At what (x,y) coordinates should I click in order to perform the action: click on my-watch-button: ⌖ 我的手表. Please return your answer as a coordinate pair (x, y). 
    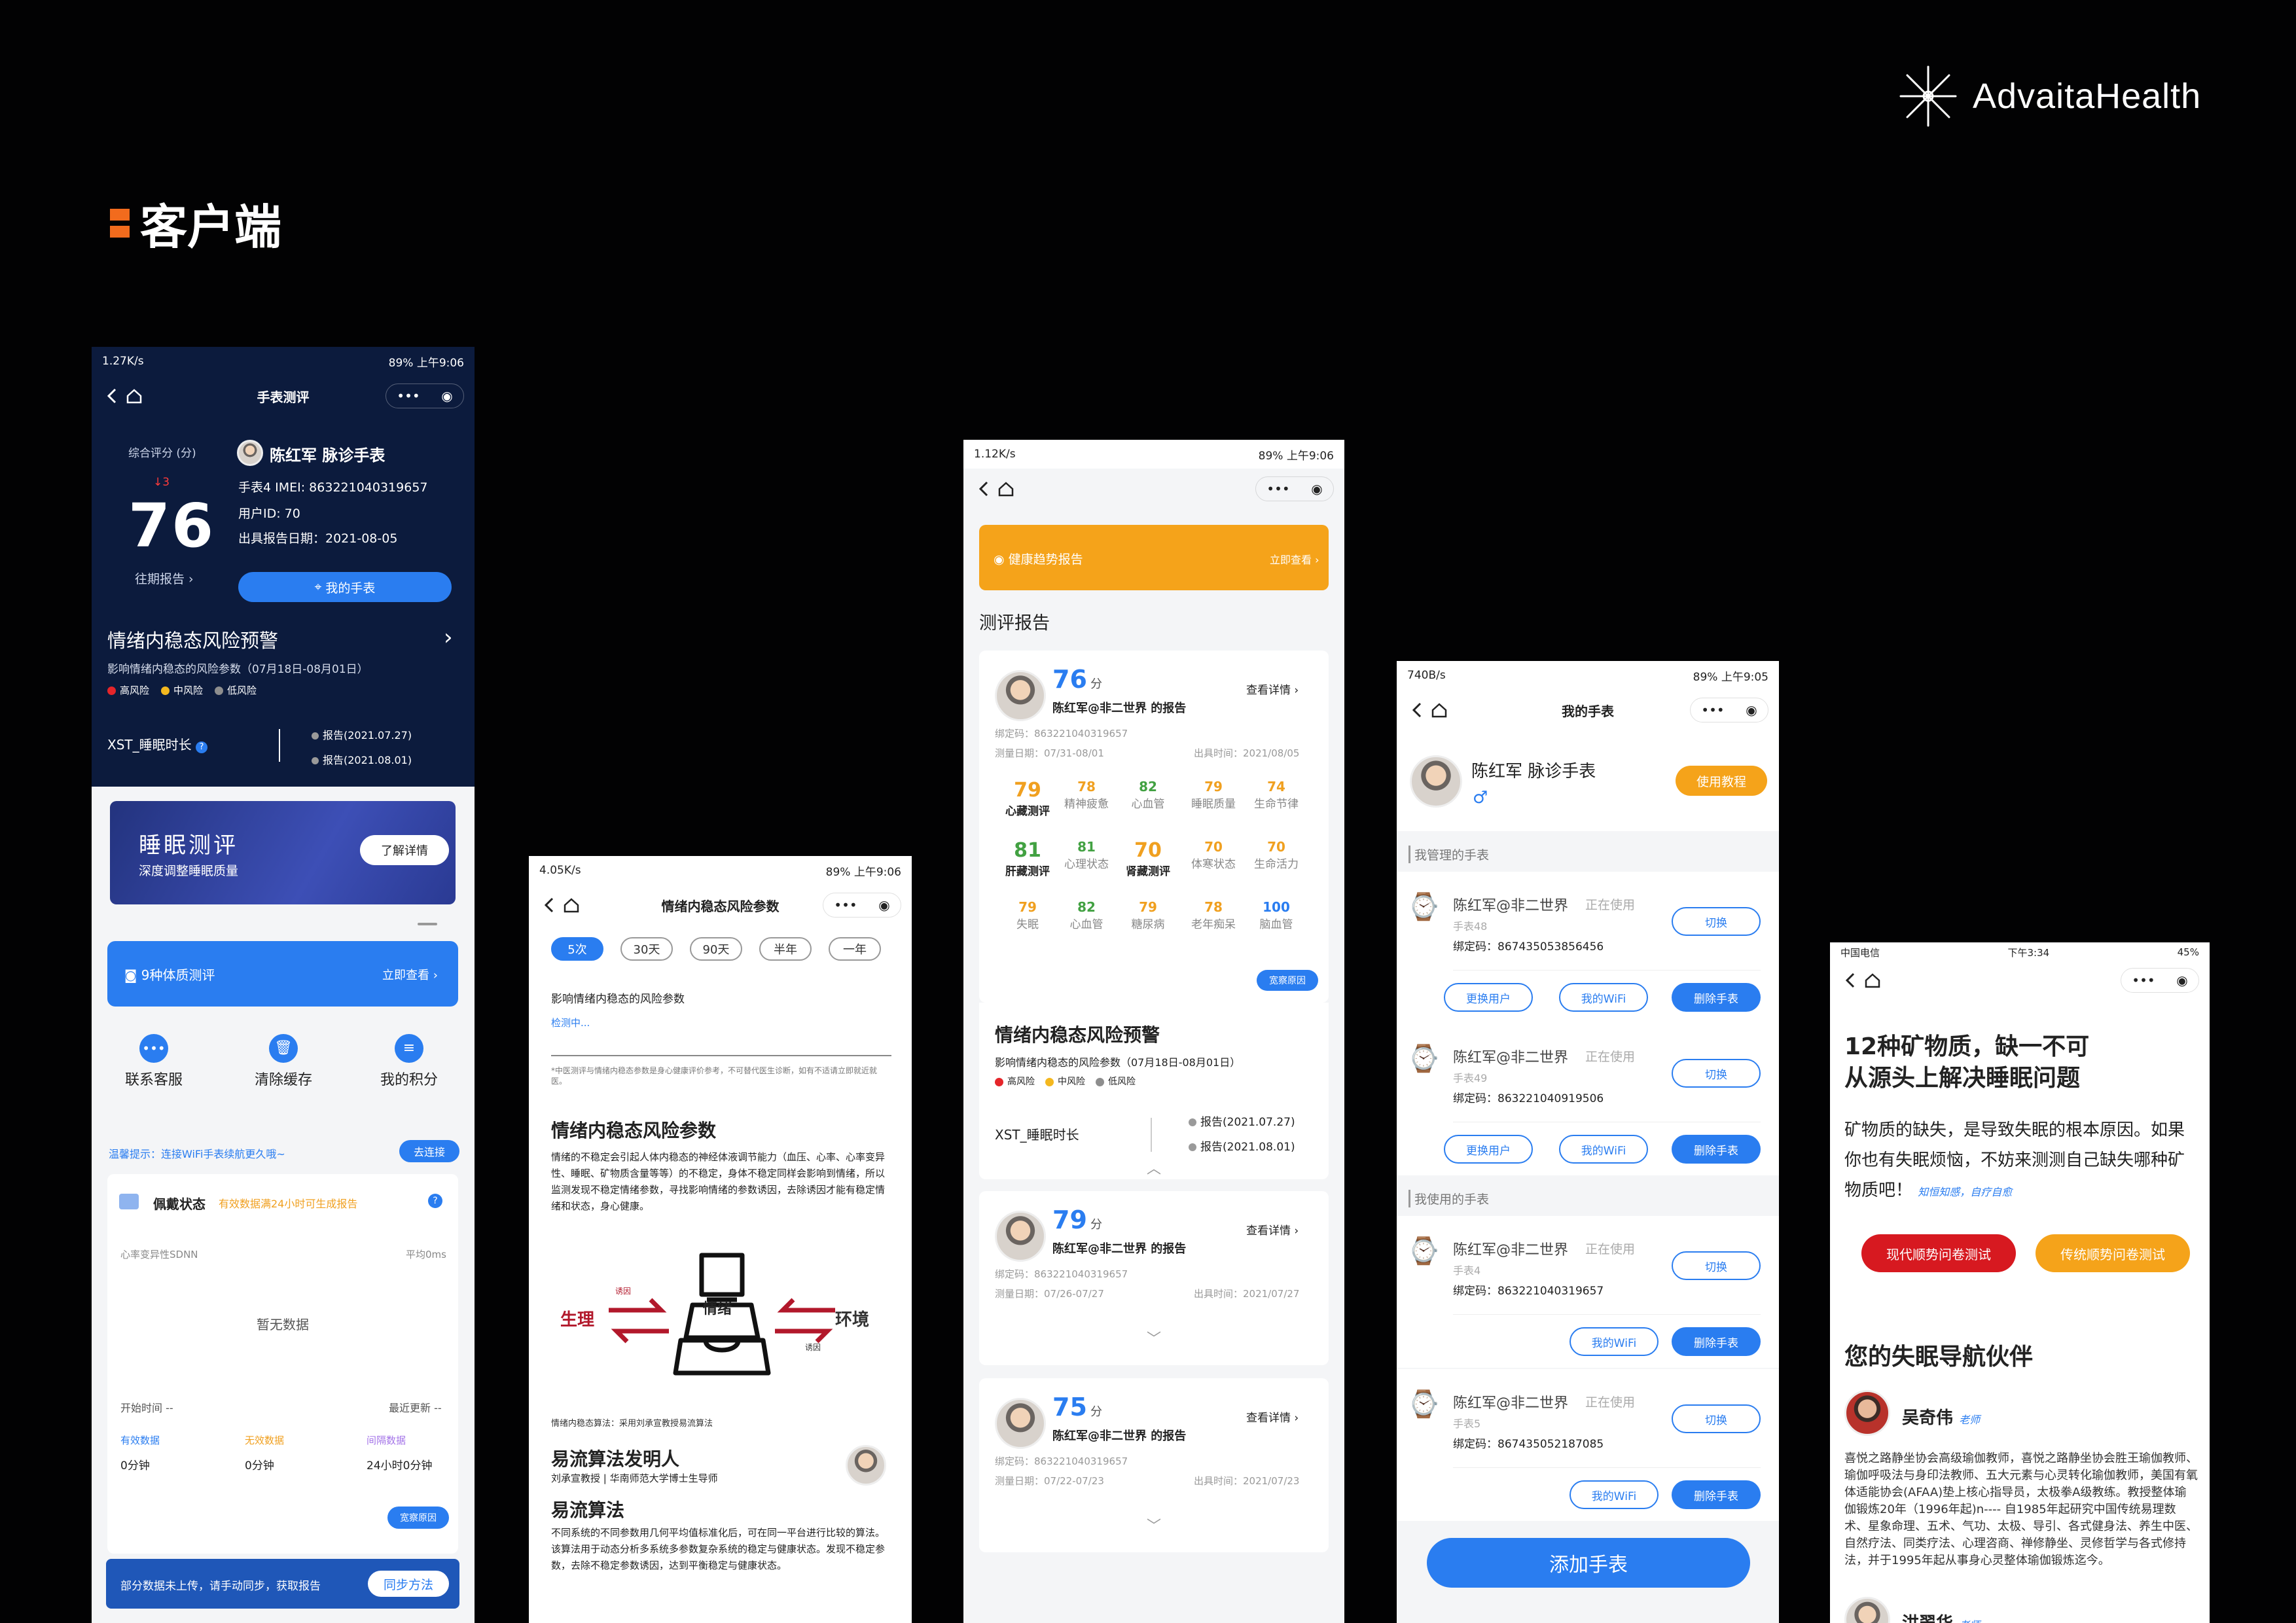
    Looking at the image, I should click on (345, 587).